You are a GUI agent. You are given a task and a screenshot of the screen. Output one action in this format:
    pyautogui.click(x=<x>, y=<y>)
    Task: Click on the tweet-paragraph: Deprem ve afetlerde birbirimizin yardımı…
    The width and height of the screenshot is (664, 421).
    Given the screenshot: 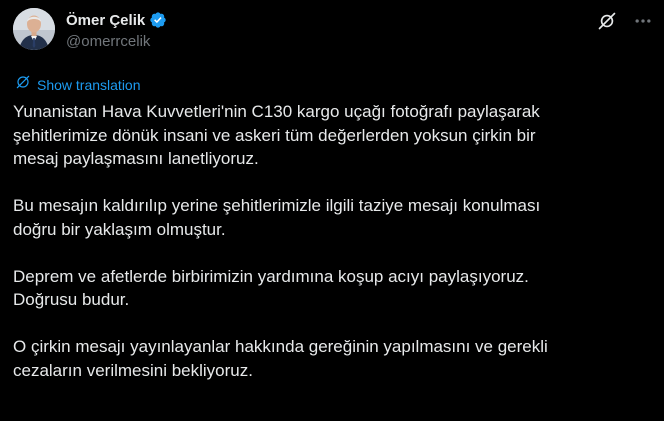 What is the action you would take?
    pyautogui.click(x=271, y=288)
    